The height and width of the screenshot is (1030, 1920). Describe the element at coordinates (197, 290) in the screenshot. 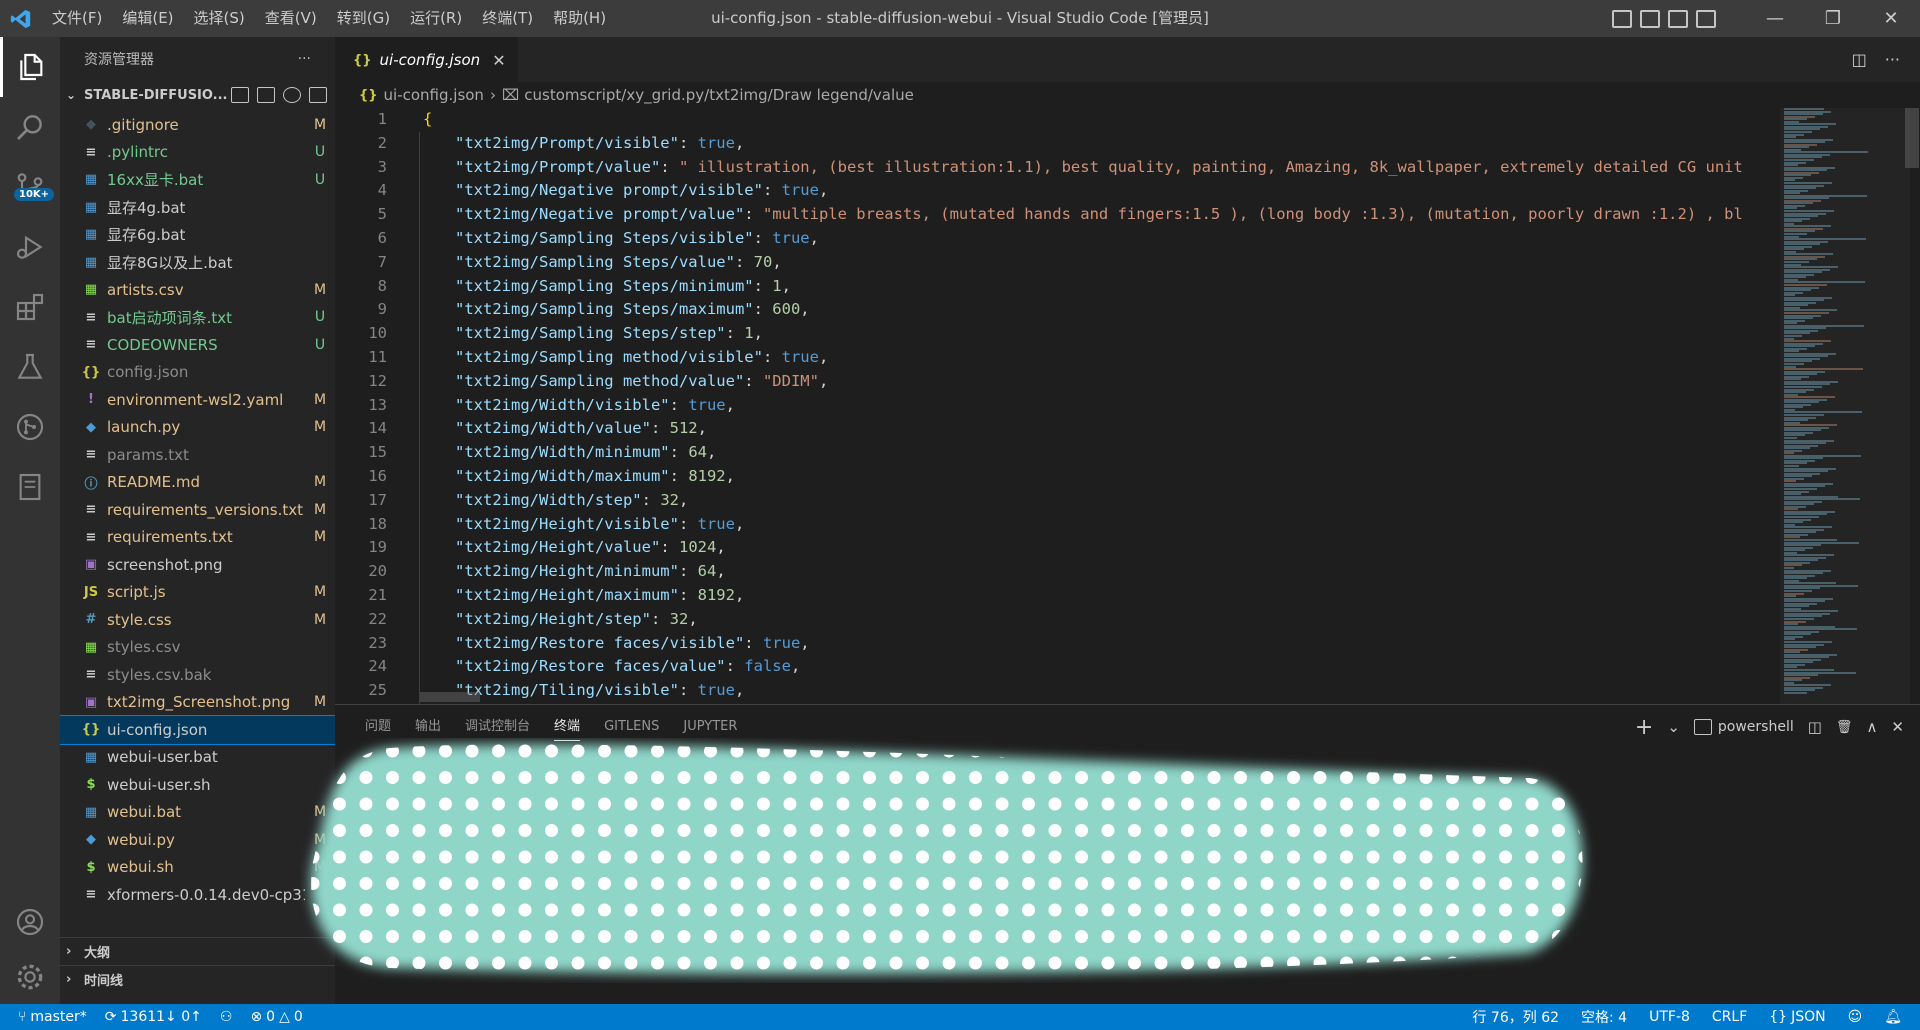

I see `file-tree-item: ▦ artists.csv M` at that location.